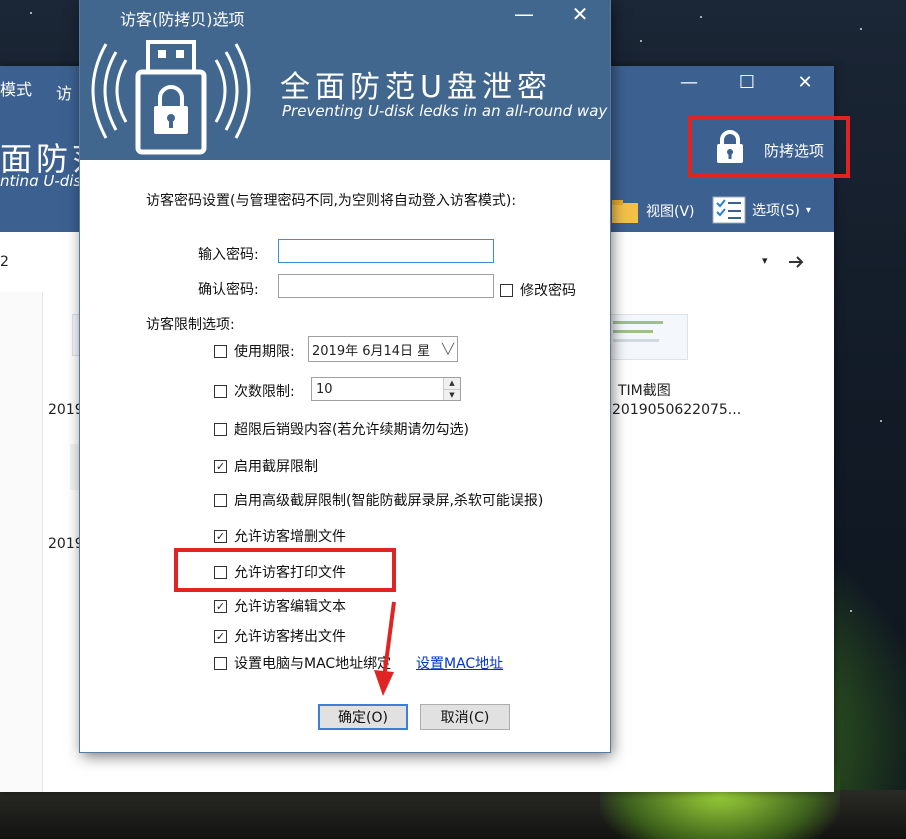 The height and width of the screenshot is (839, 906). I want to click on option-label: 允许访客拷出文件, so click(290, 637).